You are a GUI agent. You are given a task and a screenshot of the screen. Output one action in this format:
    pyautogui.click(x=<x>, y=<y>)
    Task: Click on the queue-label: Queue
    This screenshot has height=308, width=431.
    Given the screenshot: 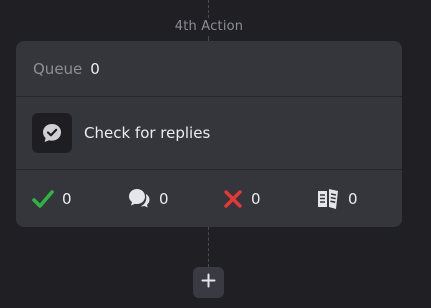 What is the action you would take?
    pyautogui.click(x=58, y=68)
    